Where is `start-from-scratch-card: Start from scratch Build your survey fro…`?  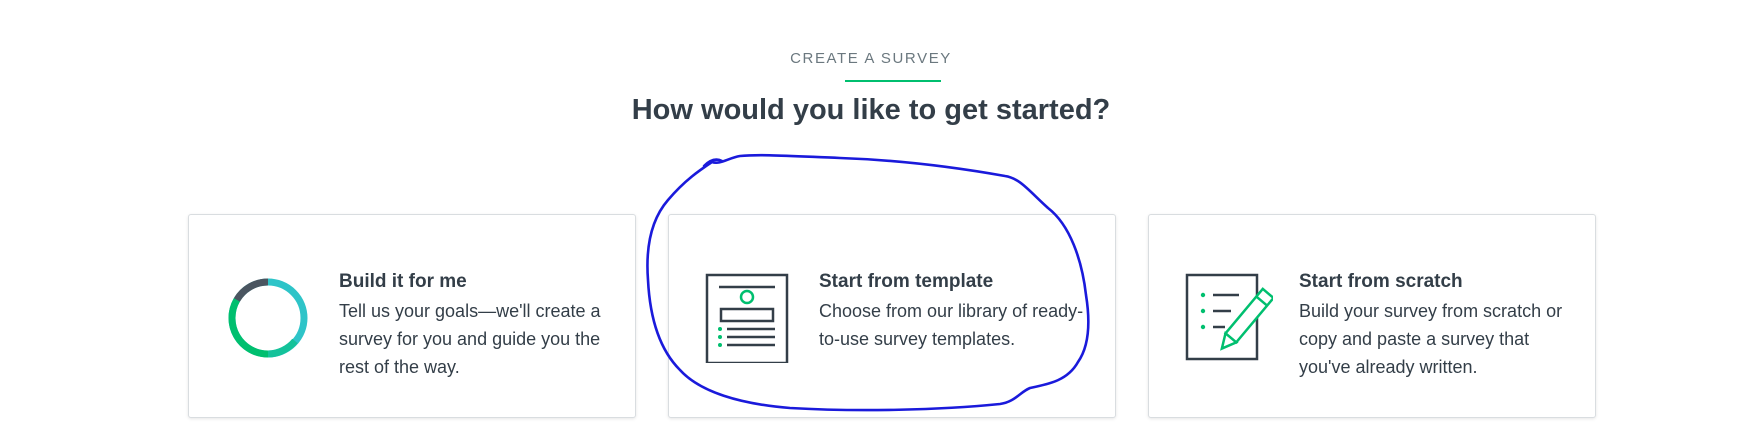 start-from-scratch-card: Start from scratch Build your survey fro… is located at coordinates (1372, 316).